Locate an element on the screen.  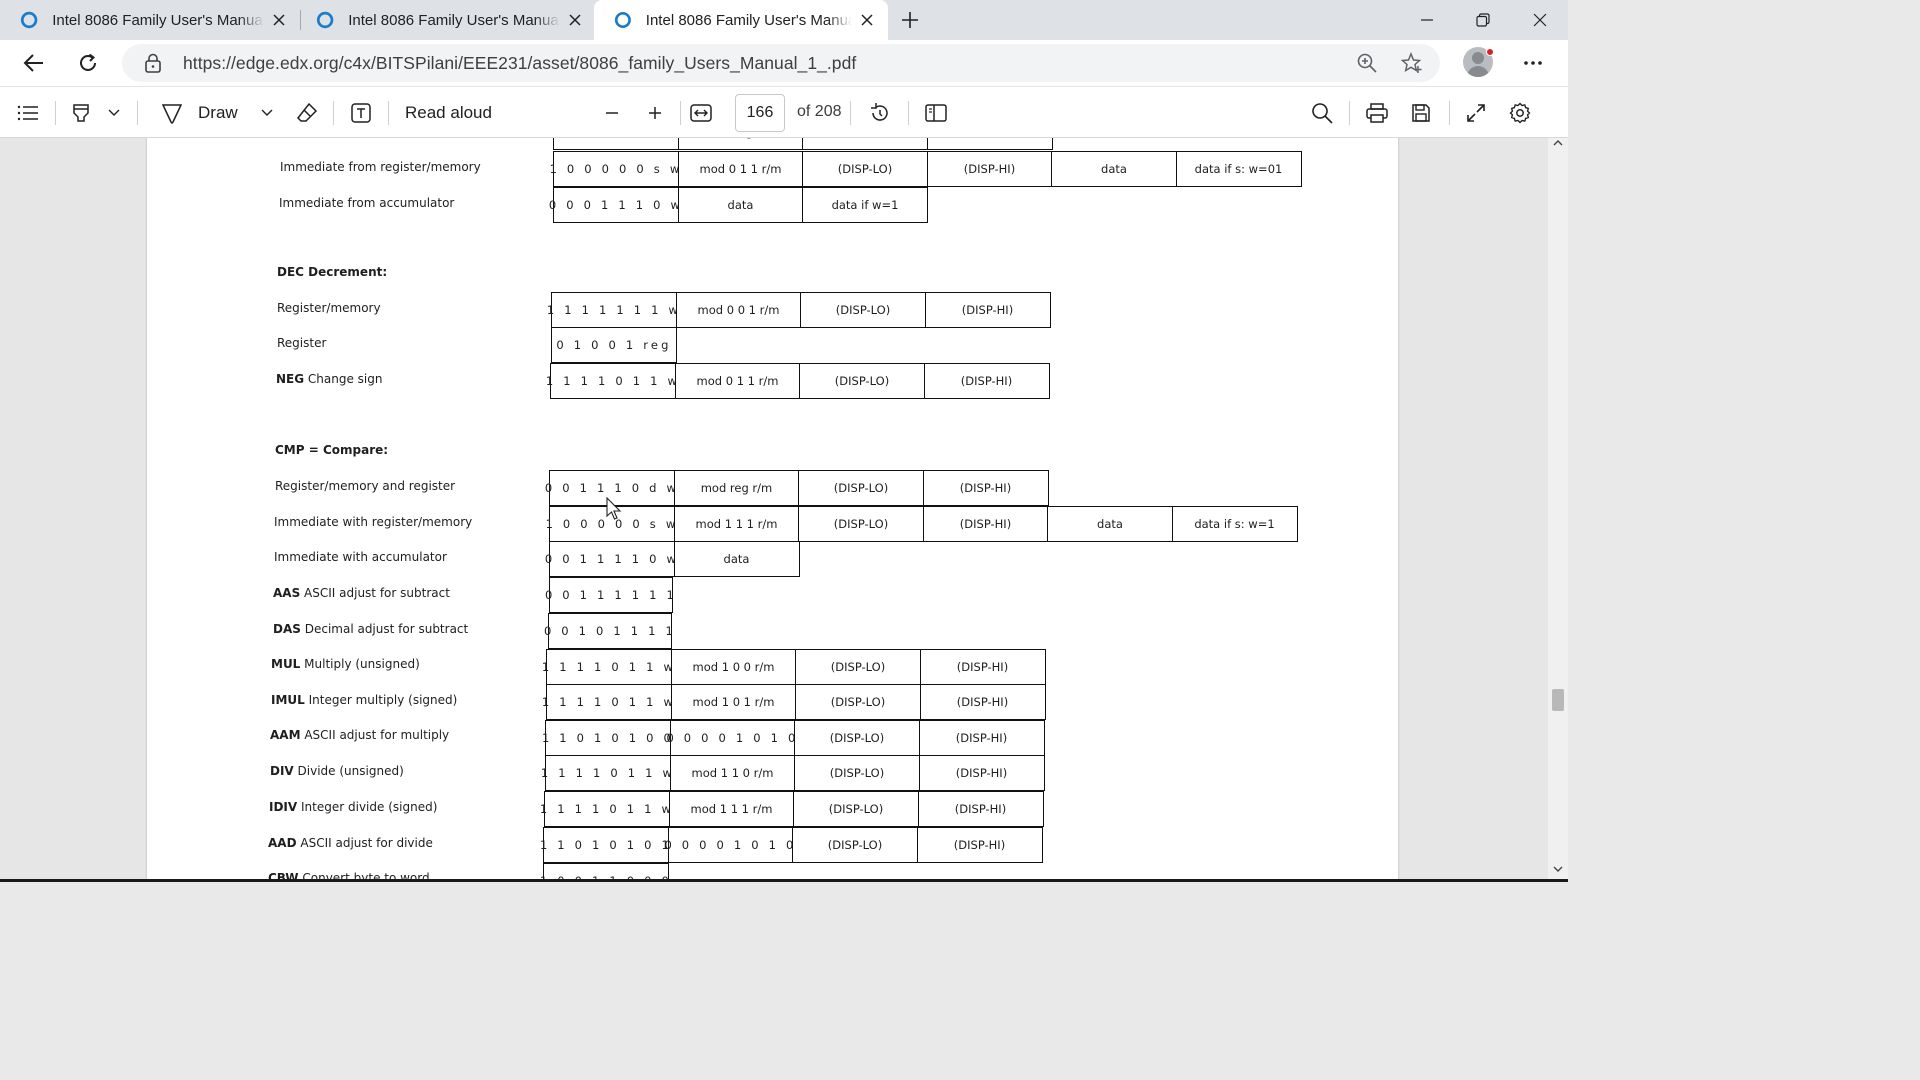
page-view-button is located at coordinates (936, 113).